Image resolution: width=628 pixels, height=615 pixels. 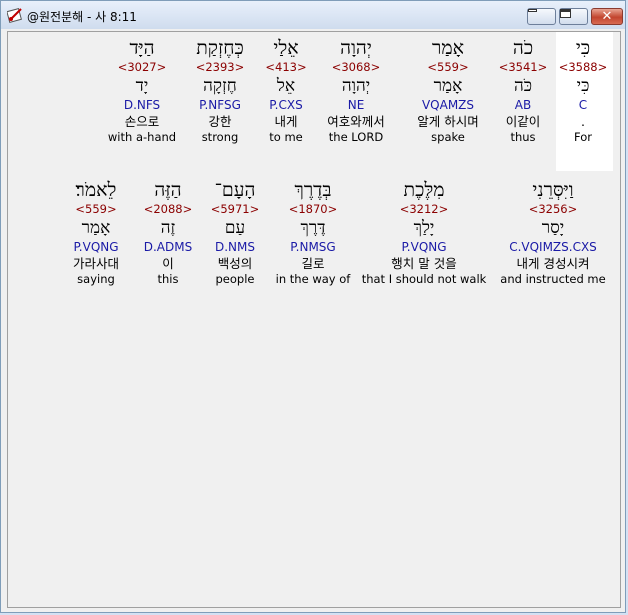 What do you see at coordinates (142, 86) in the screenshot?
I see `lemma: יָד` at bounding box center [142, 86].